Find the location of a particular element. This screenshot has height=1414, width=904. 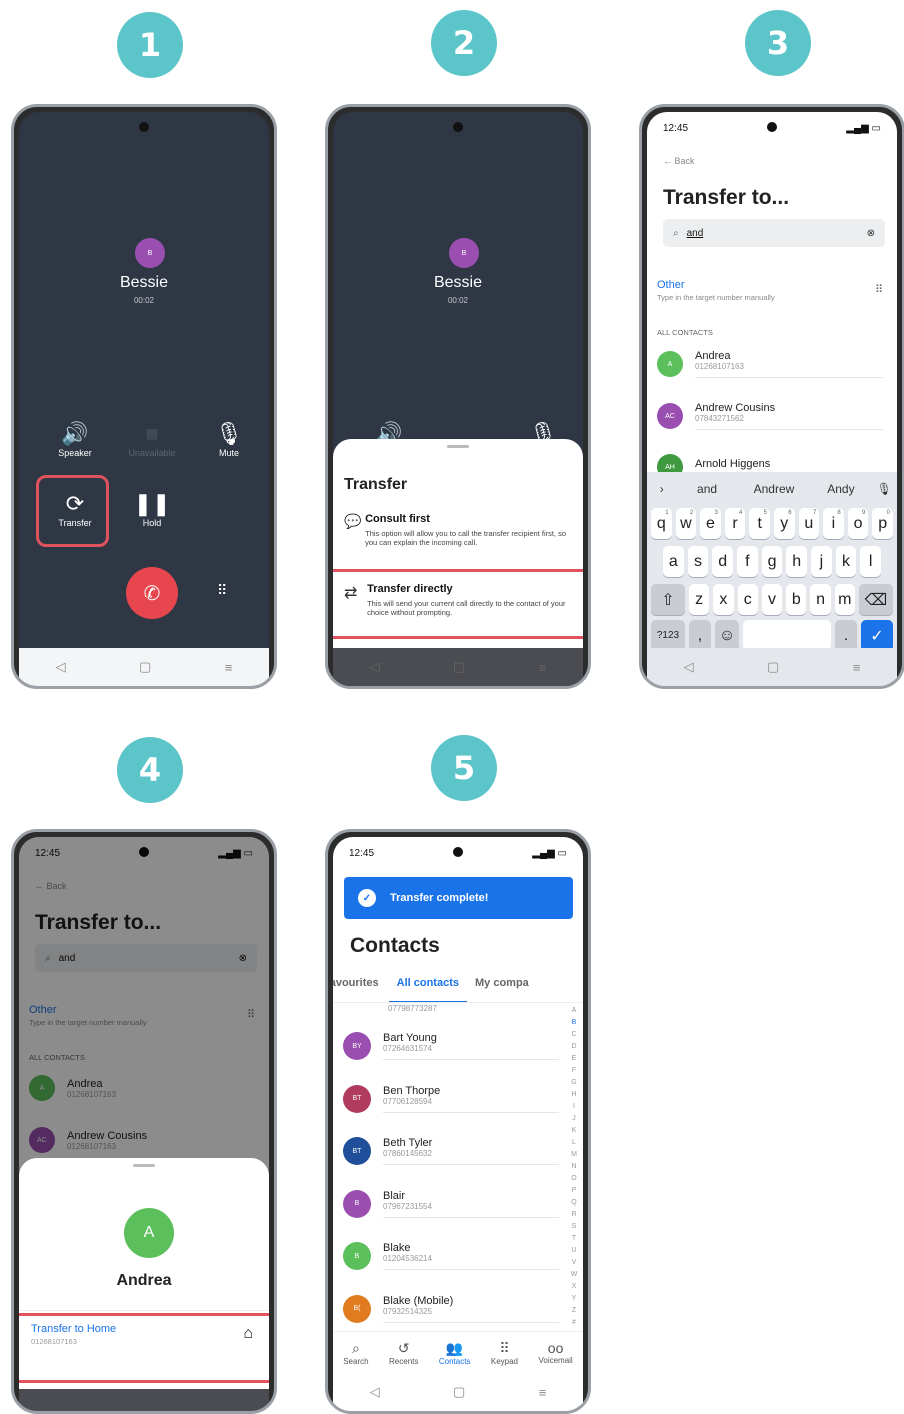

alphabet-letter: W is located at coordinates (574, 1275).